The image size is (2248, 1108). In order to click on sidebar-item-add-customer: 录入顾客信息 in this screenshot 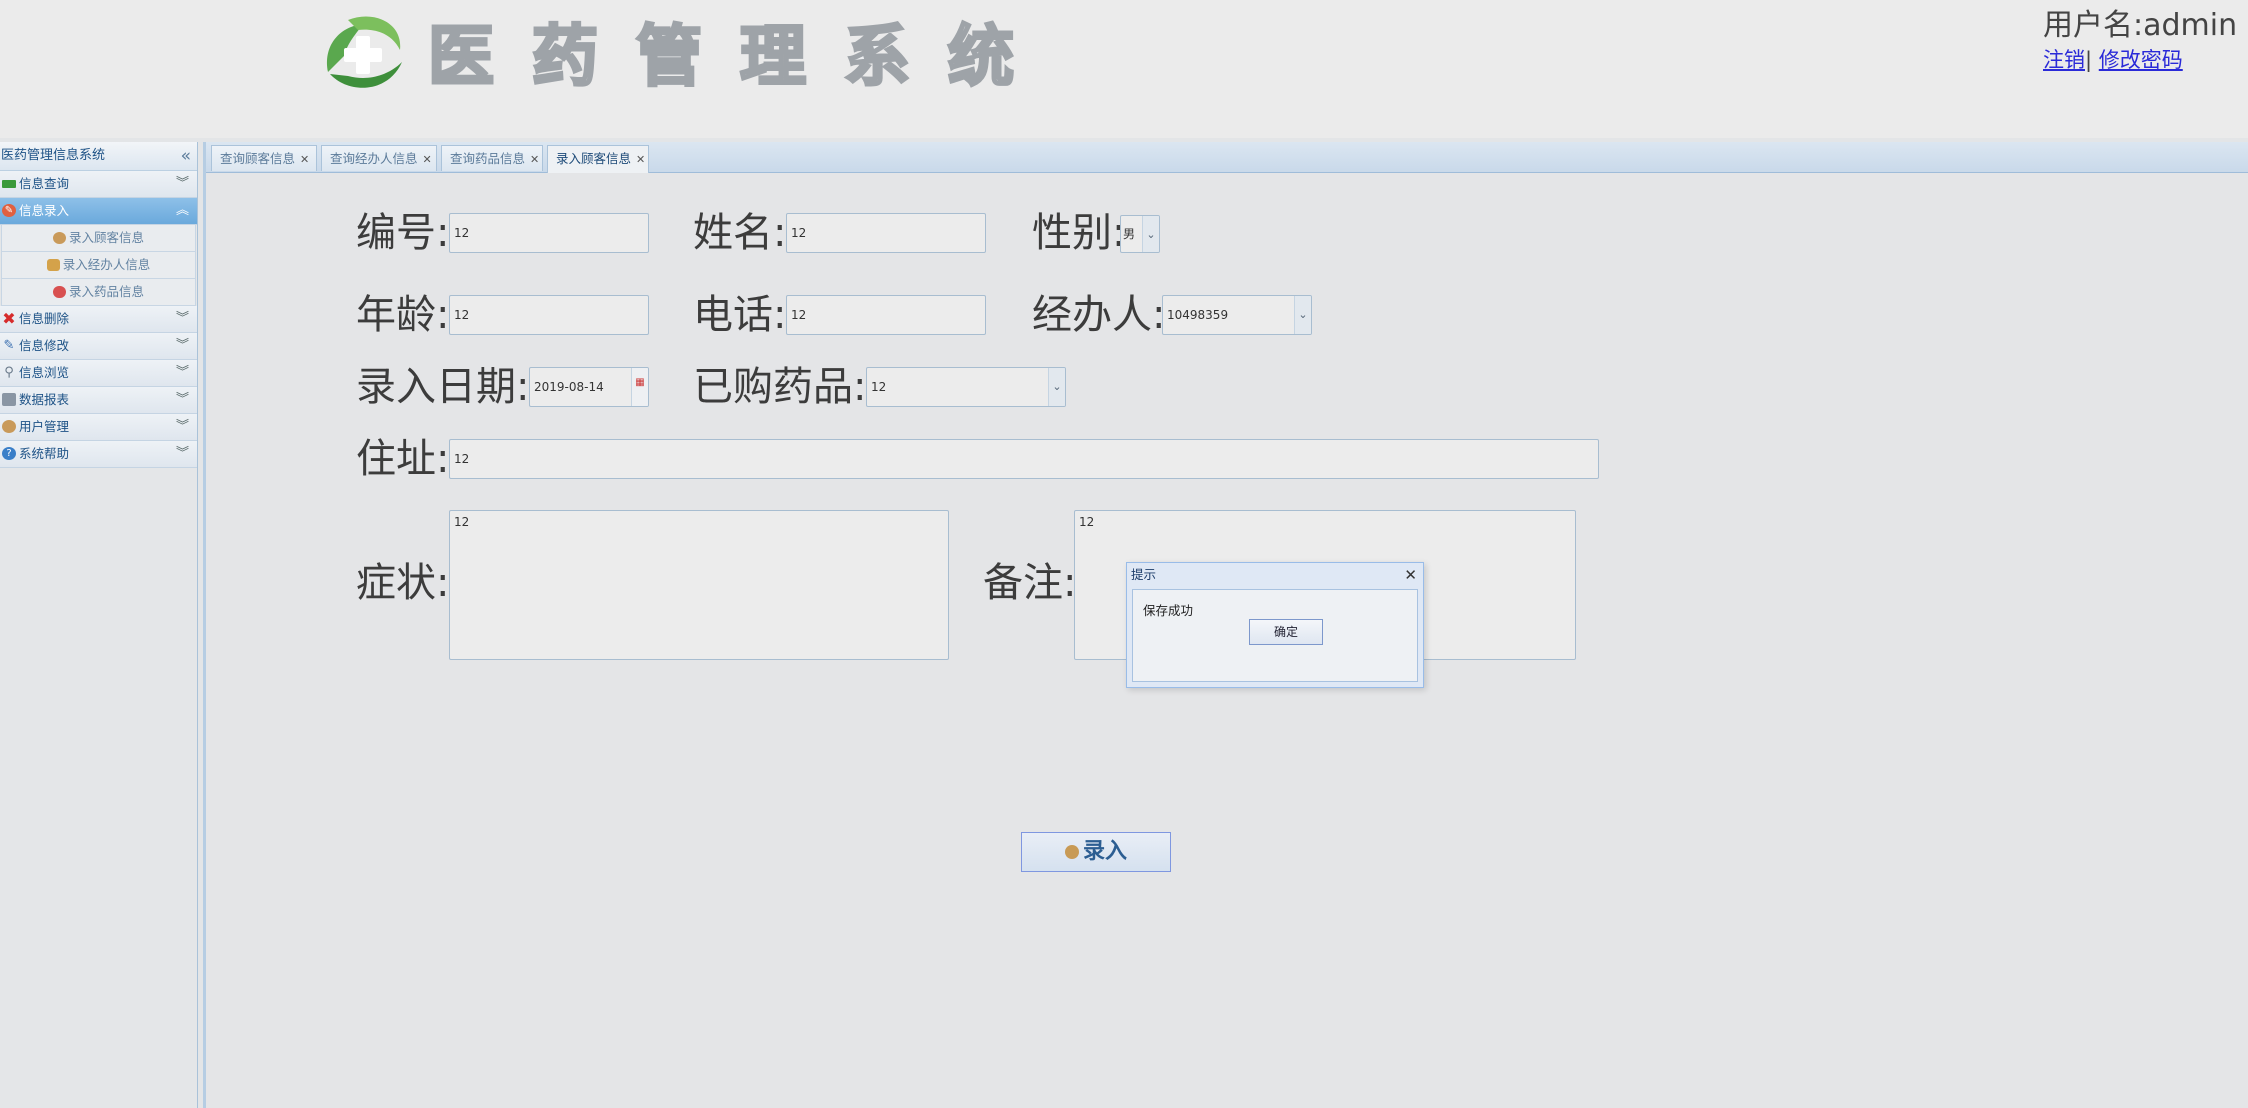, I will do `click(98, 238)`.